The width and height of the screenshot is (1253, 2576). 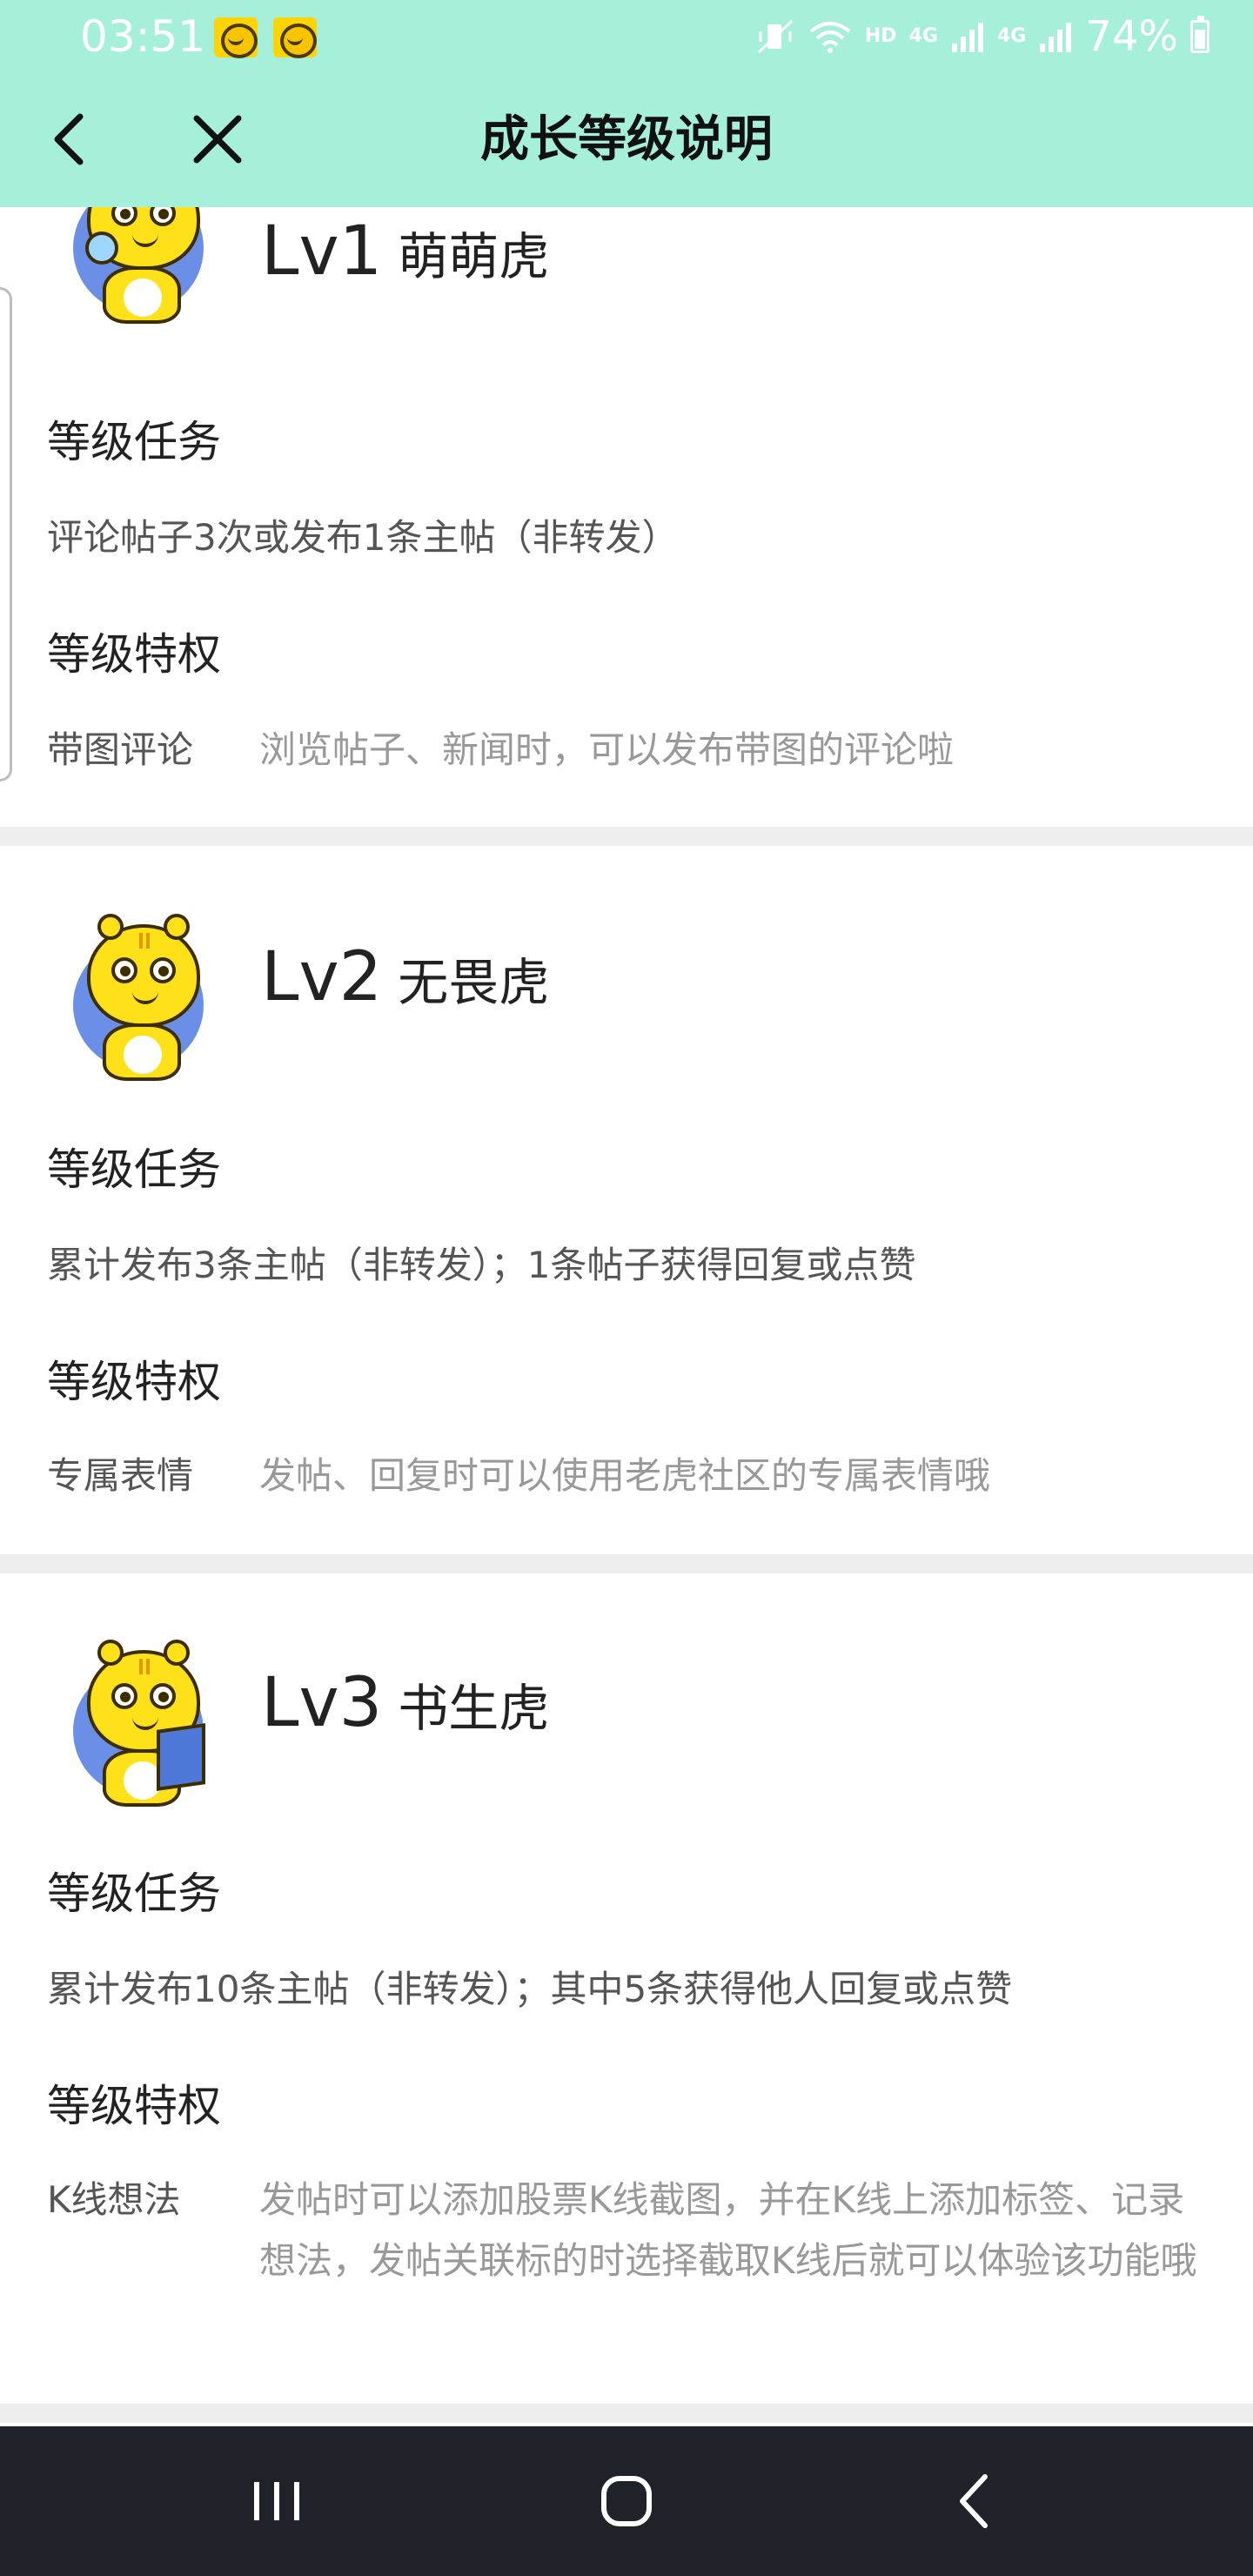 I want to click on status-indicators: HD 4G 4G 74%, so click(x=983, y=37).